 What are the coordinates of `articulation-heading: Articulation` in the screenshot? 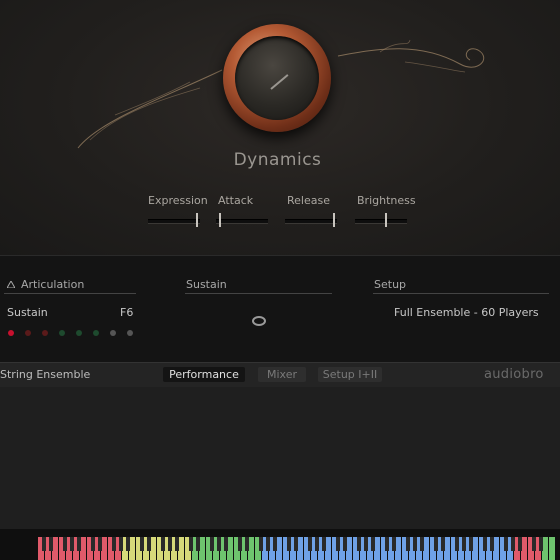 It's located at (53, 284).